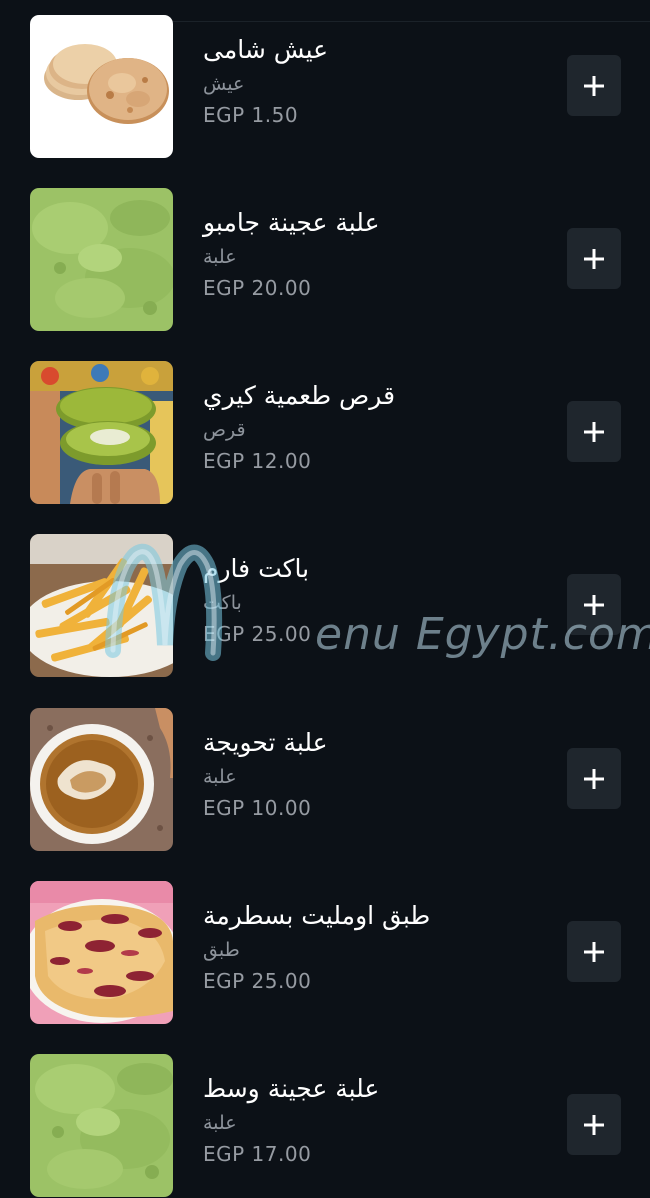  Describe the element at coordinates (291, 222) in the screenshot. I see `item-name: علبة عجينة جامبو` at that location.